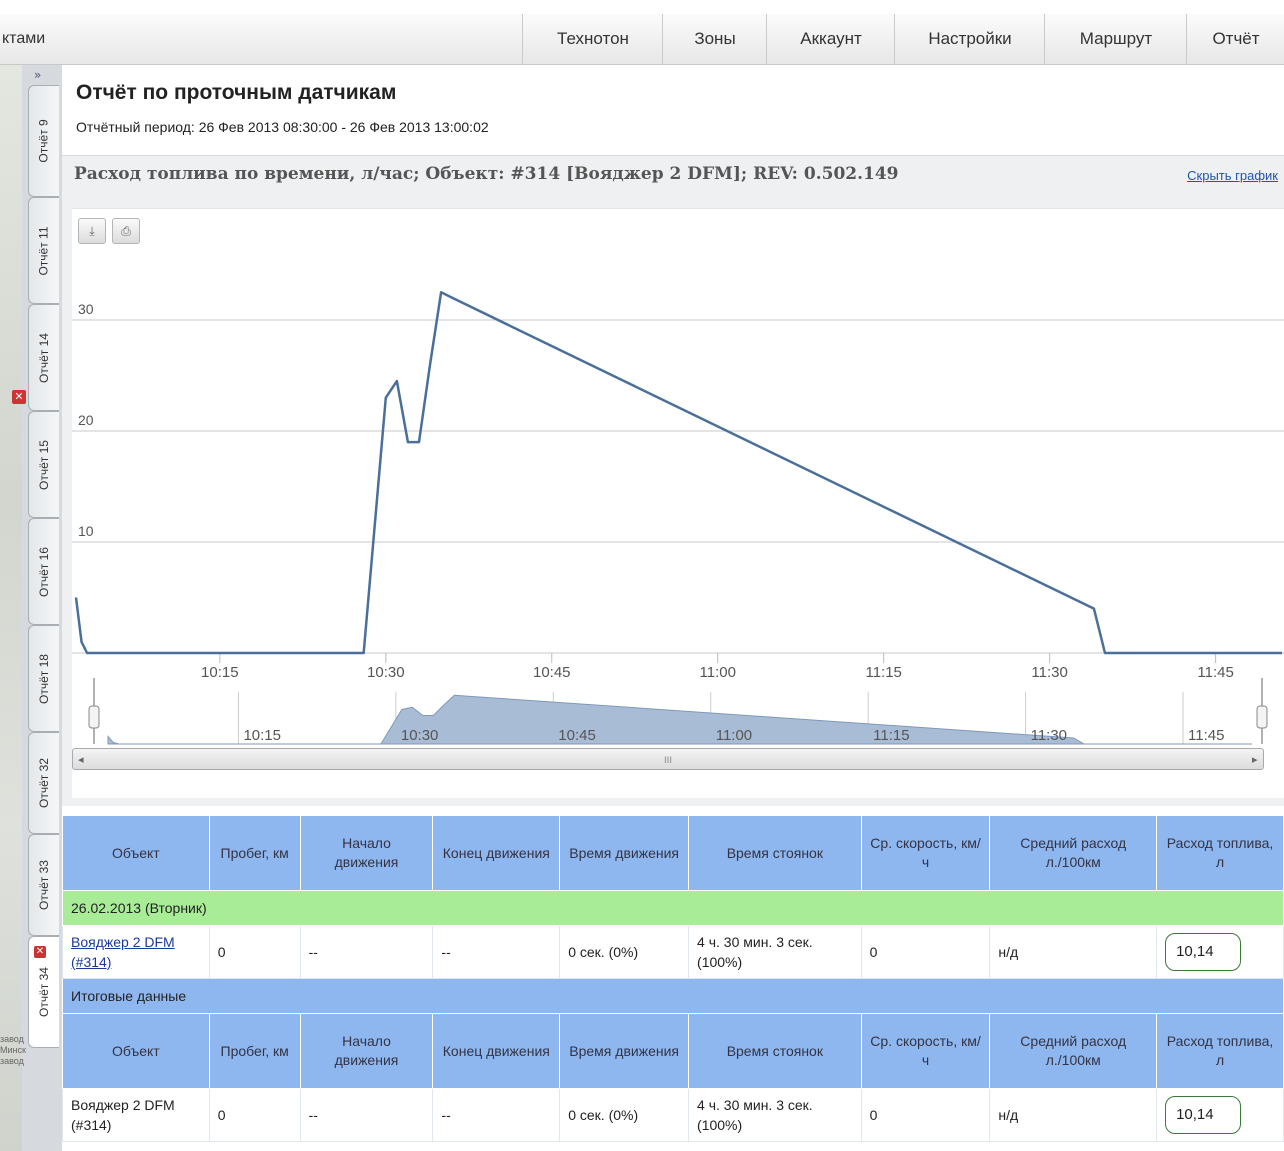  What do you see at coordinates (1115, 39) in the screenshot?
I see `nav-tab-route: Маршрут` at bounding box center [1115, 39].